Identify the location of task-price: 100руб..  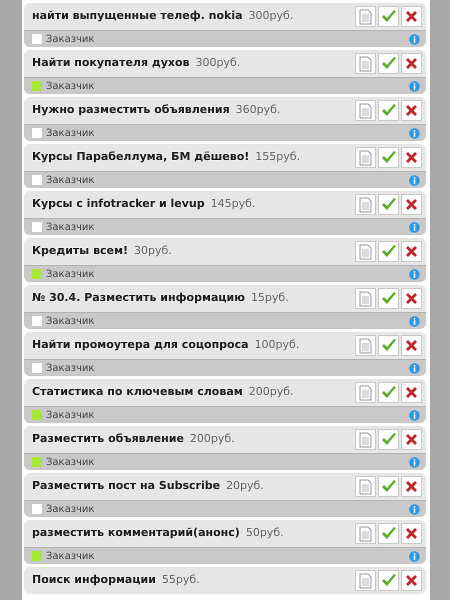
(277, 345).